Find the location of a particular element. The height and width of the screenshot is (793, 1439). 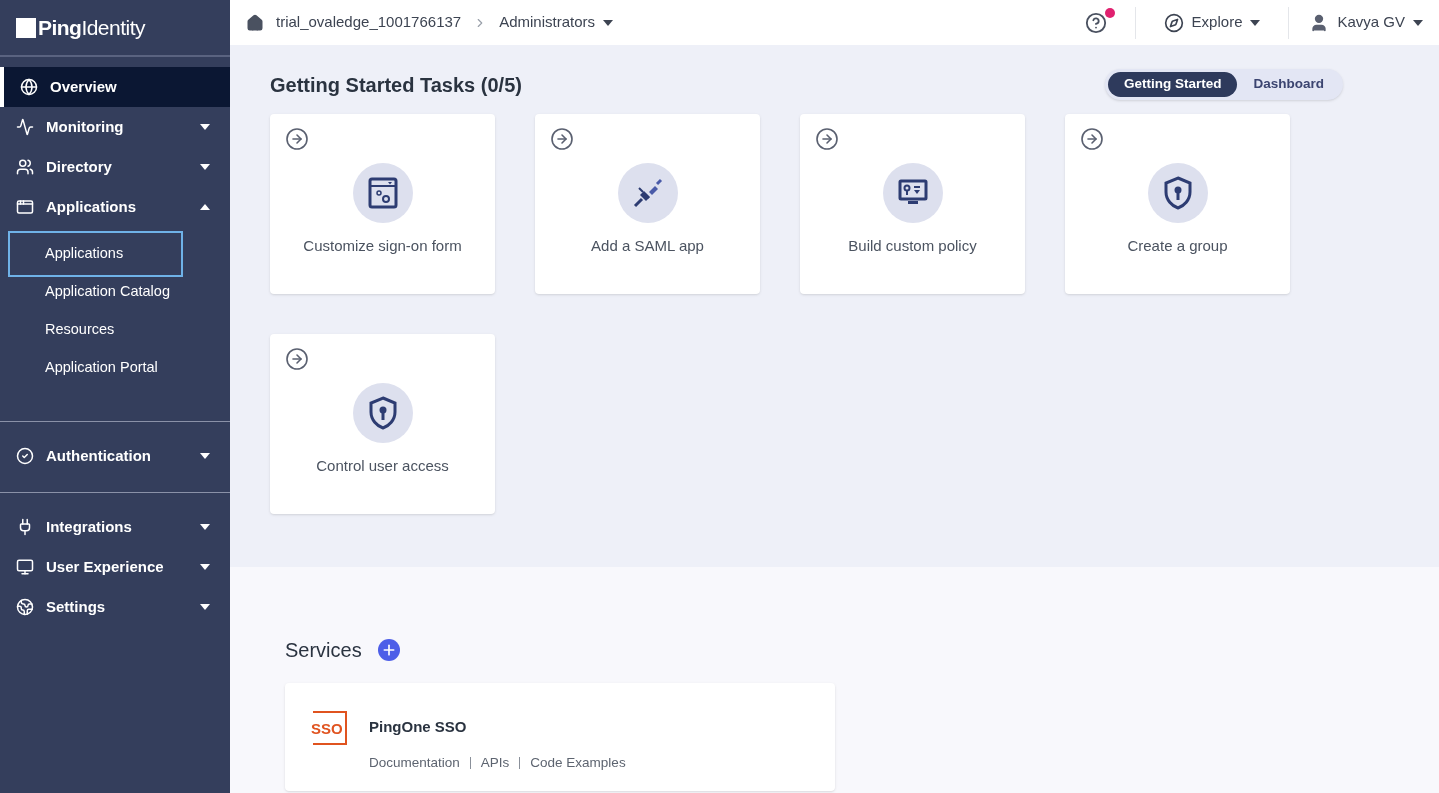

logo-mark is located at coordinates (26, 27).